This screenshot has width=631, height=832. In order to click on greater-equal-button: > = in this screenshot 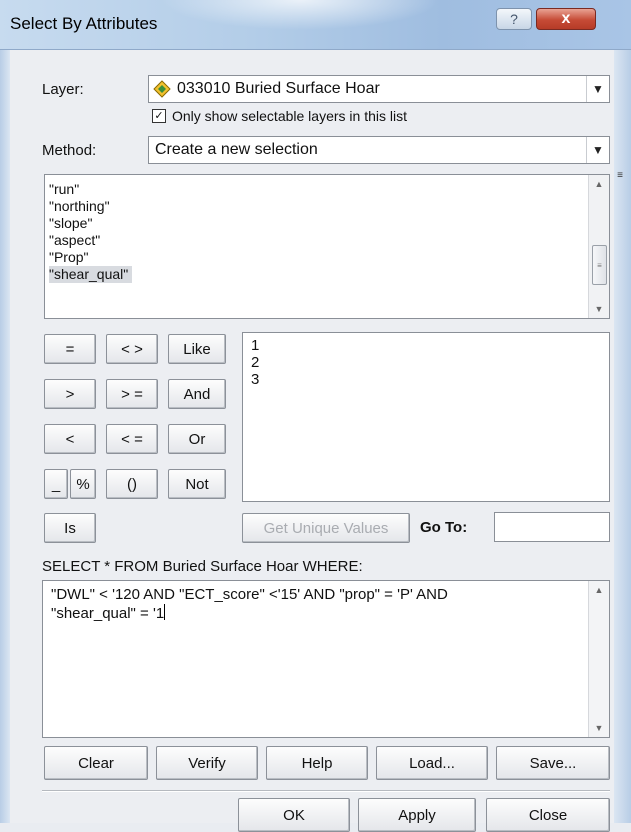, I will do `click(132, 394)`.